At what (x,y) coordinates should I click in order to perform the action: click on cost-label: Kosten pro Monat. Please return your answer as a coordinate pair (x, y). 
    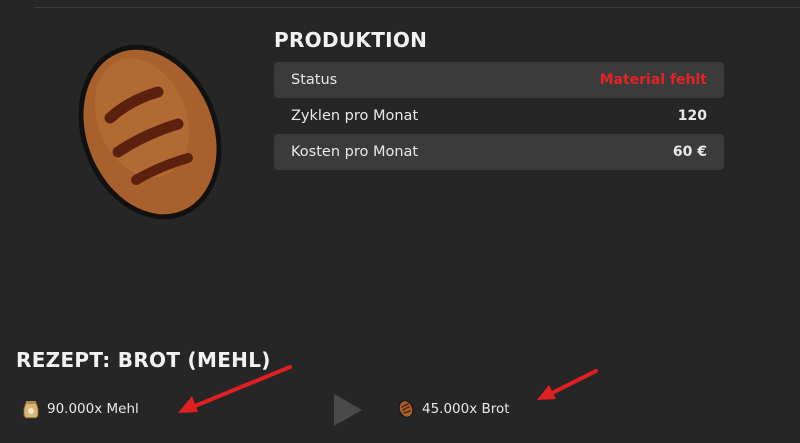
    Looking at the image, I should click on (355, 152).